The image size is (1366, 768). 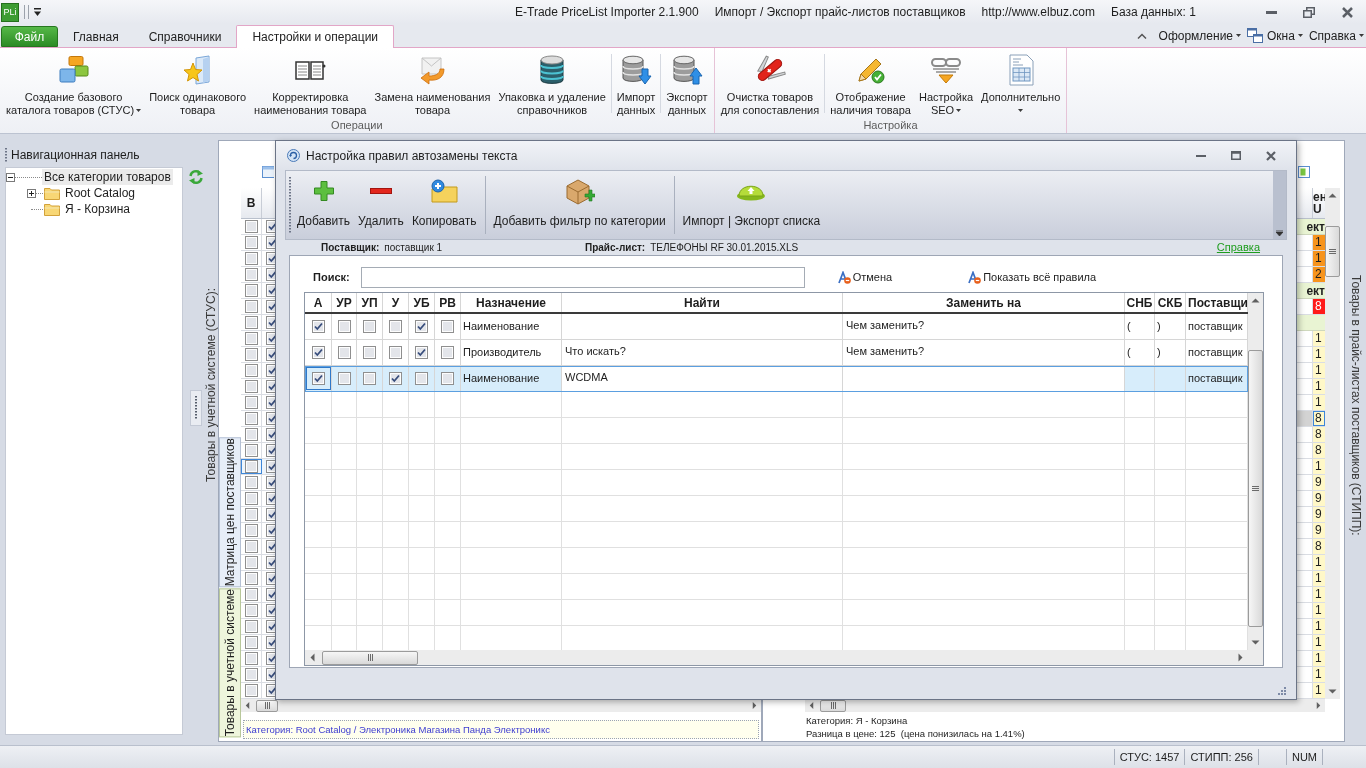 What do you see at coordinates (702, 302) in the screenshot?
I see `column-header: Найти` at bounding box center [702, 302].